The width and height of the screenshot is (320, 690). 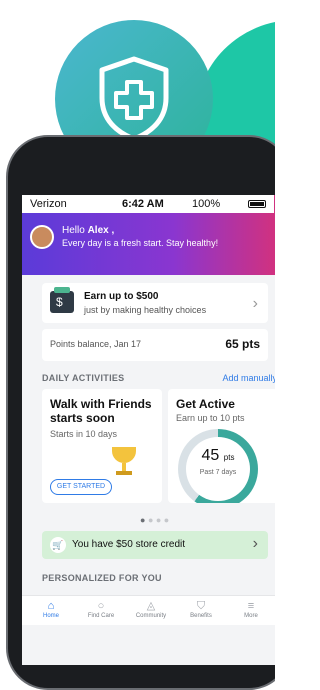 What do you see at coordinates (201, 606) in the screenshot?
I see `shield-icon: ⛉` at bounding box center [201, 606].